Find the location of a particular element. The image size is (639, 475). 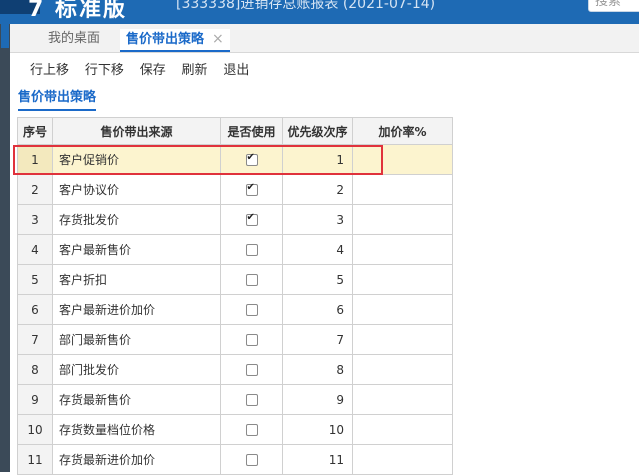

row-seq: 8 is located at coordinates (35, 369).